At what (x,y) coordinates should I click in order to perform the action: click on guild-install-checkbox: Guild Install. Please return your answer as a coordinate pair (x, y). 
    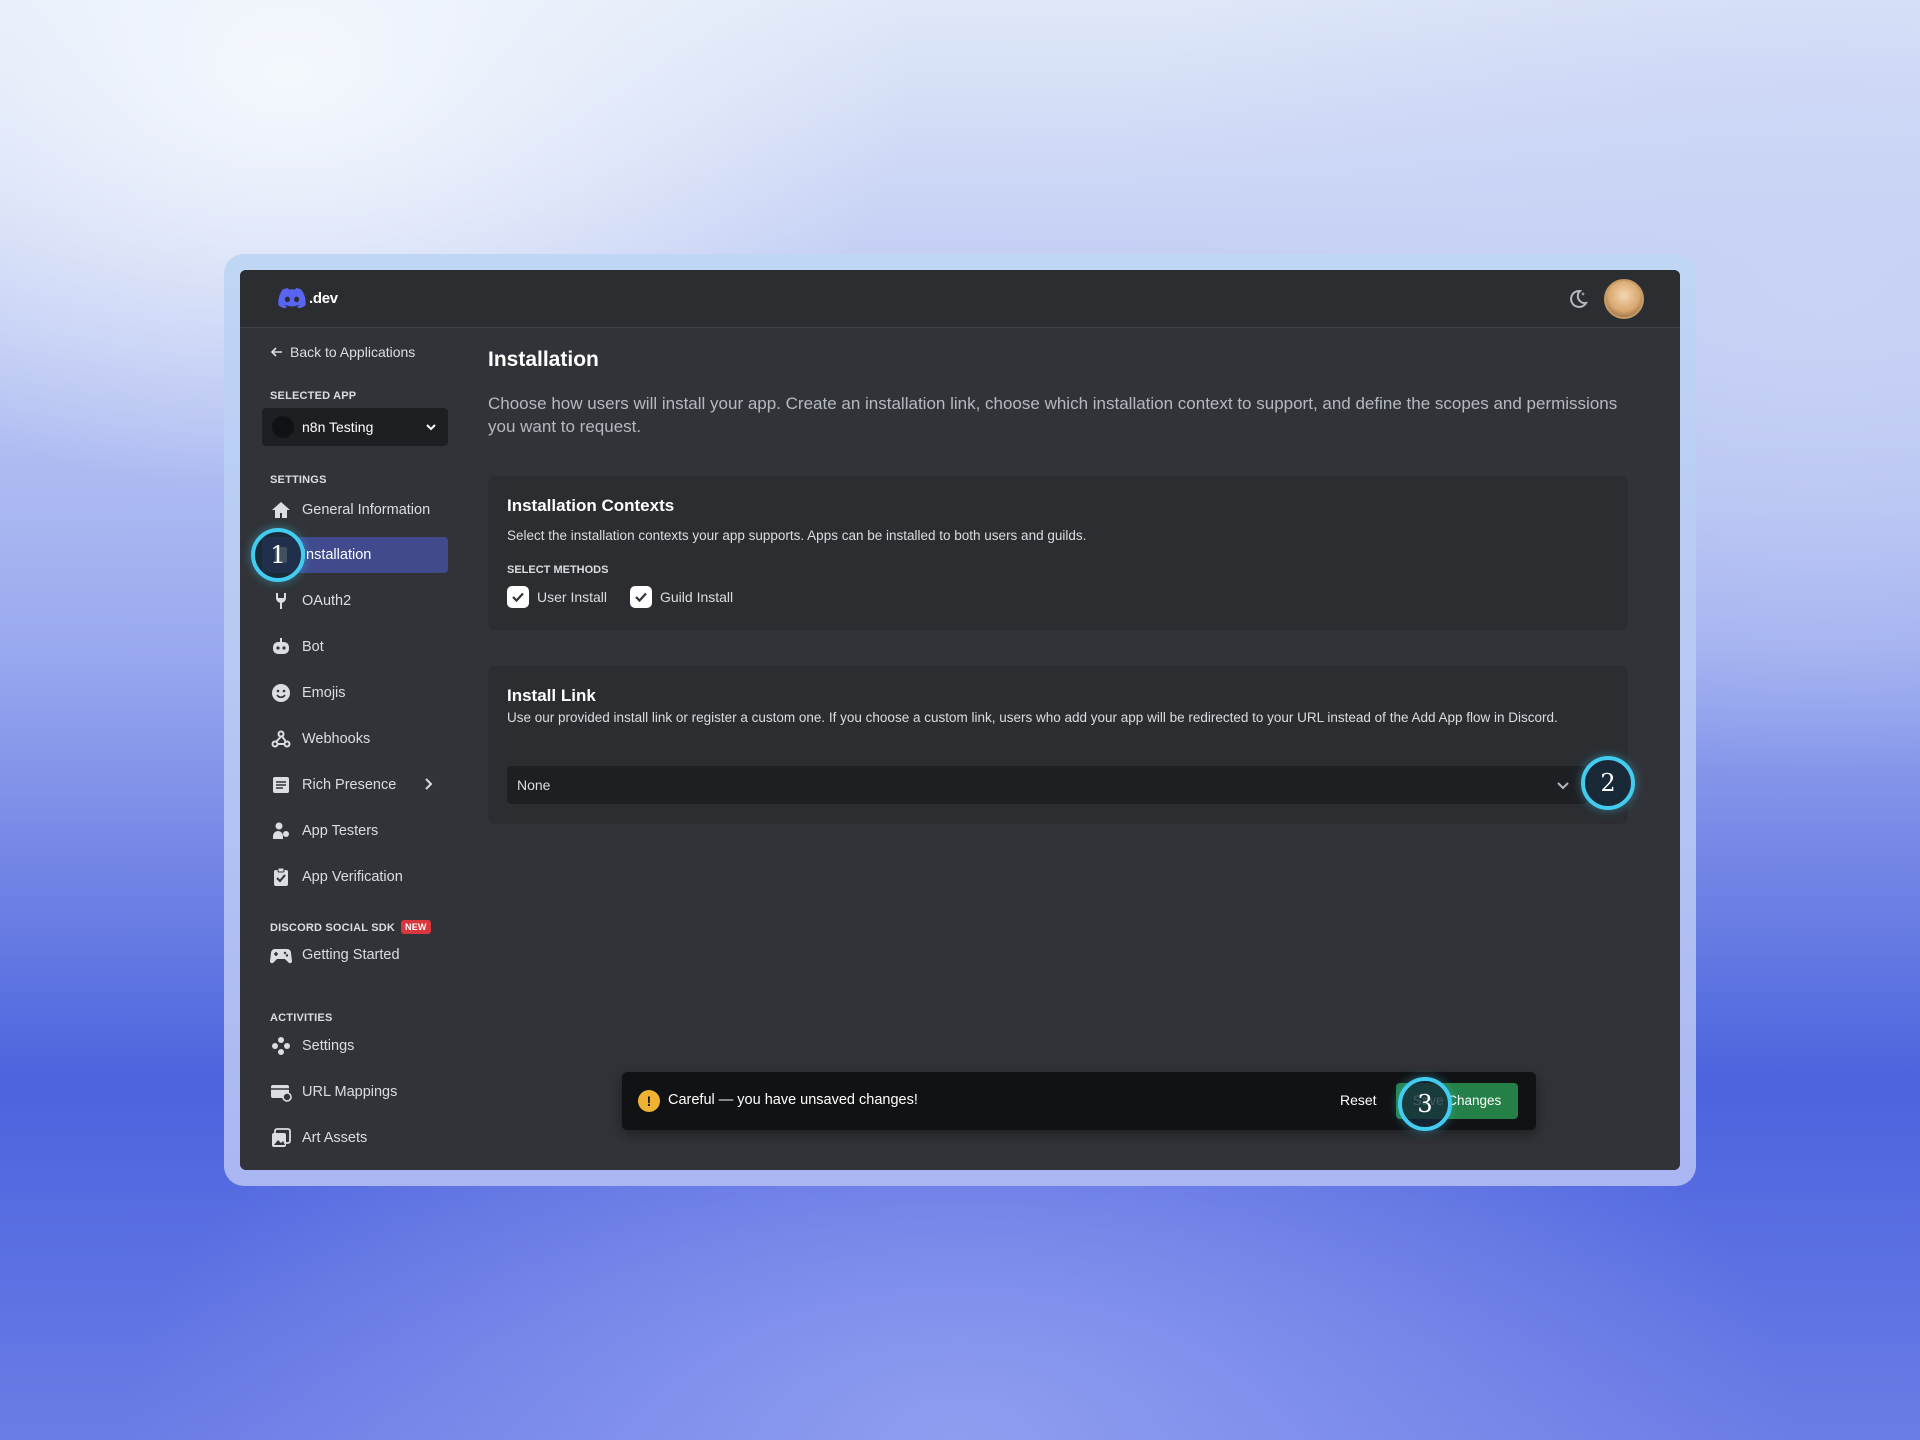
    Looking at the image, I should click on (681, 597).